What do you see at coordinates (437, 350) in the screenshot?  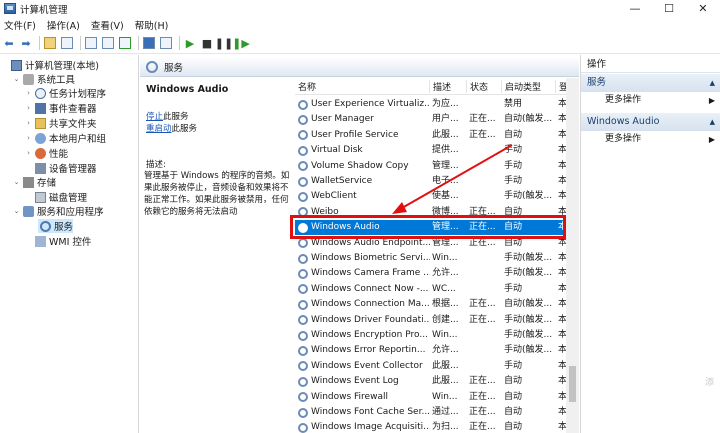 I see `service-row: Windows Error Reportin... 允许... 手动(触发... 本` at bounding box center [437, 350].